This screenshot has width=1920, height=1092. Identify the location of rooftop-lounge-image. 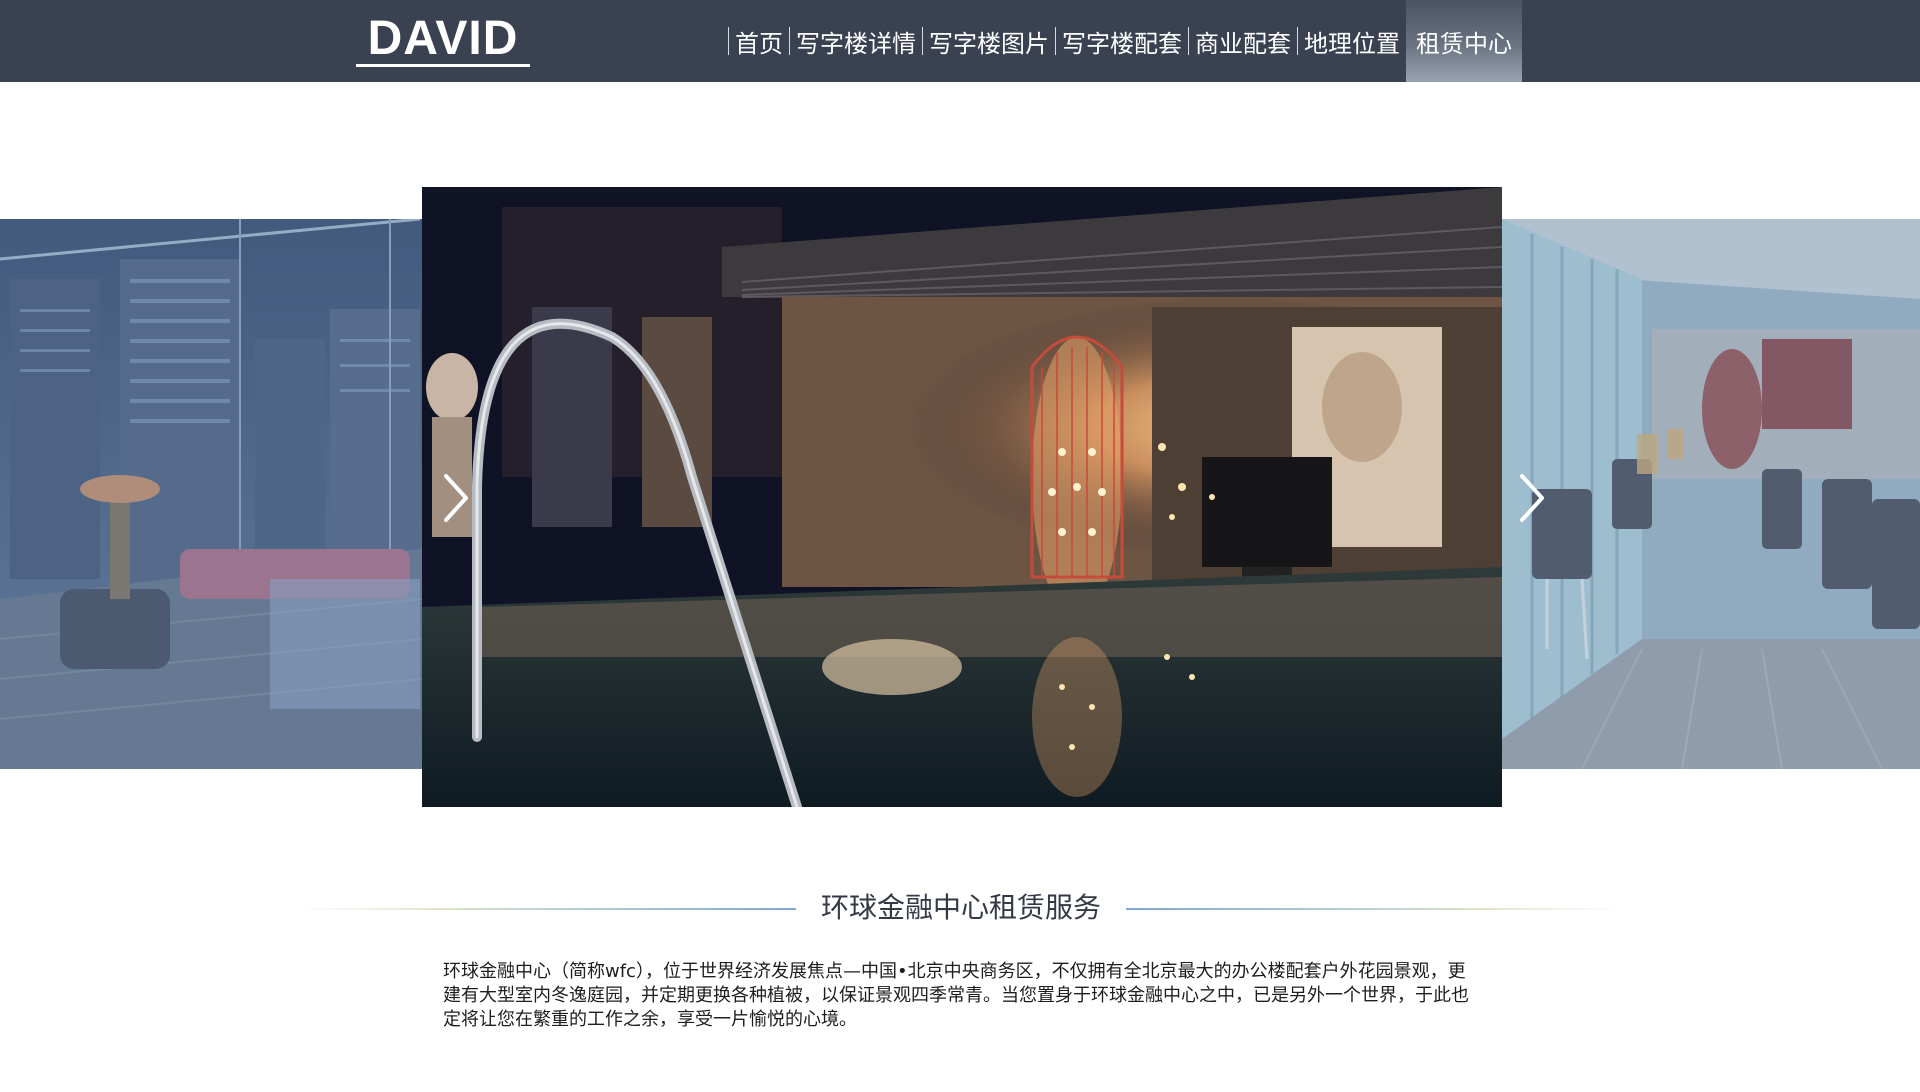
(211, 494).